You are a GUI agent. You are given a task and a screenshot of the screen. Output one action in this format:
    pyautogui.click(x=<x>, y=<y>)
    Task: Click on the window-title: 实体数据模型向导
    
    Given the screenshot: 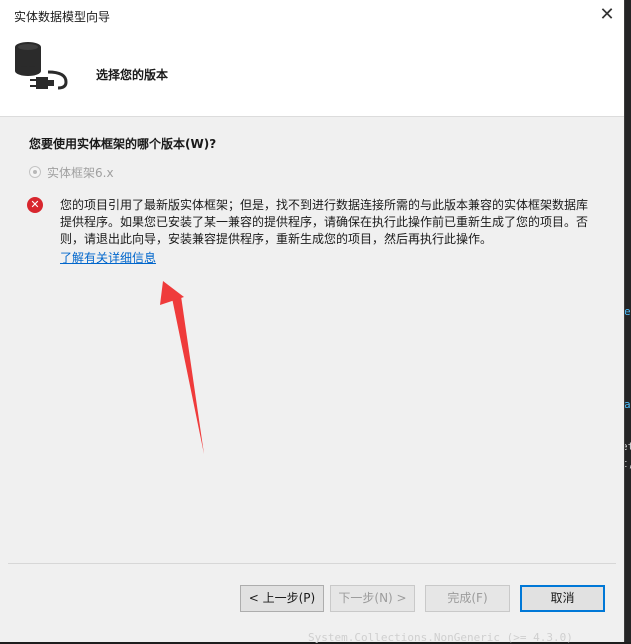 What is the action you would take?
    pyautogui.click(x=62, y=17)
    